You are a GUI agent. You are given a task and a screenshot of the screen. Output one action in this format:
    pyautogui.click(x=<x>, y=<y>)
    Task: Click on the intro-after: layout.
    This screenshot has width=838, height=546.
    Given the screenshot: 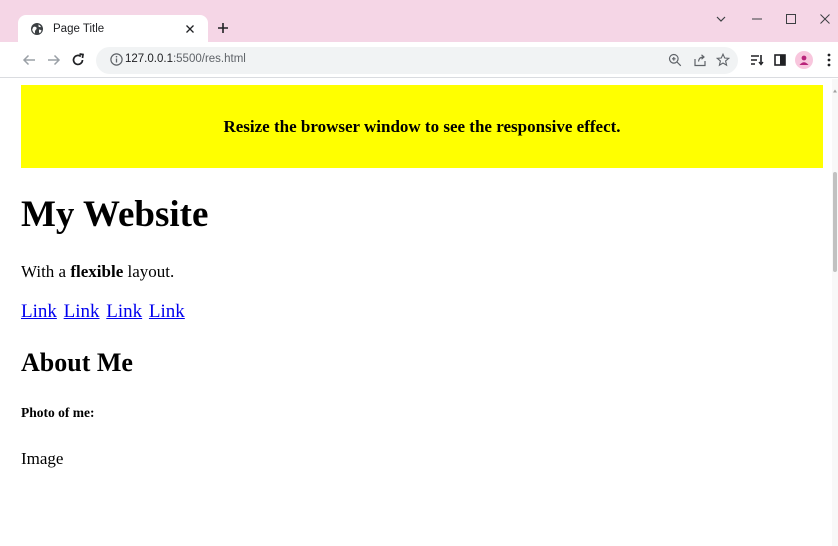 What is the action you would take?
    pyautogui.click(x=149, y=271)
    